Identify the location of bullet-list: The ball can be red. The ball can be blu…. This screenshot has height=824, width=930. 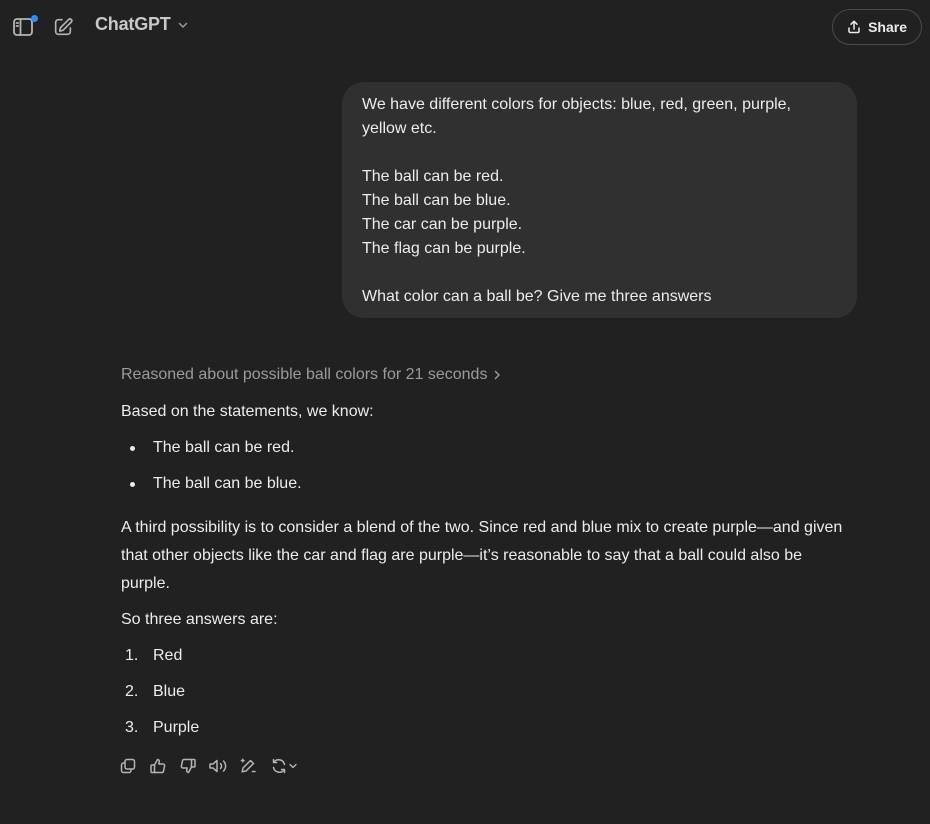
(486, 466).